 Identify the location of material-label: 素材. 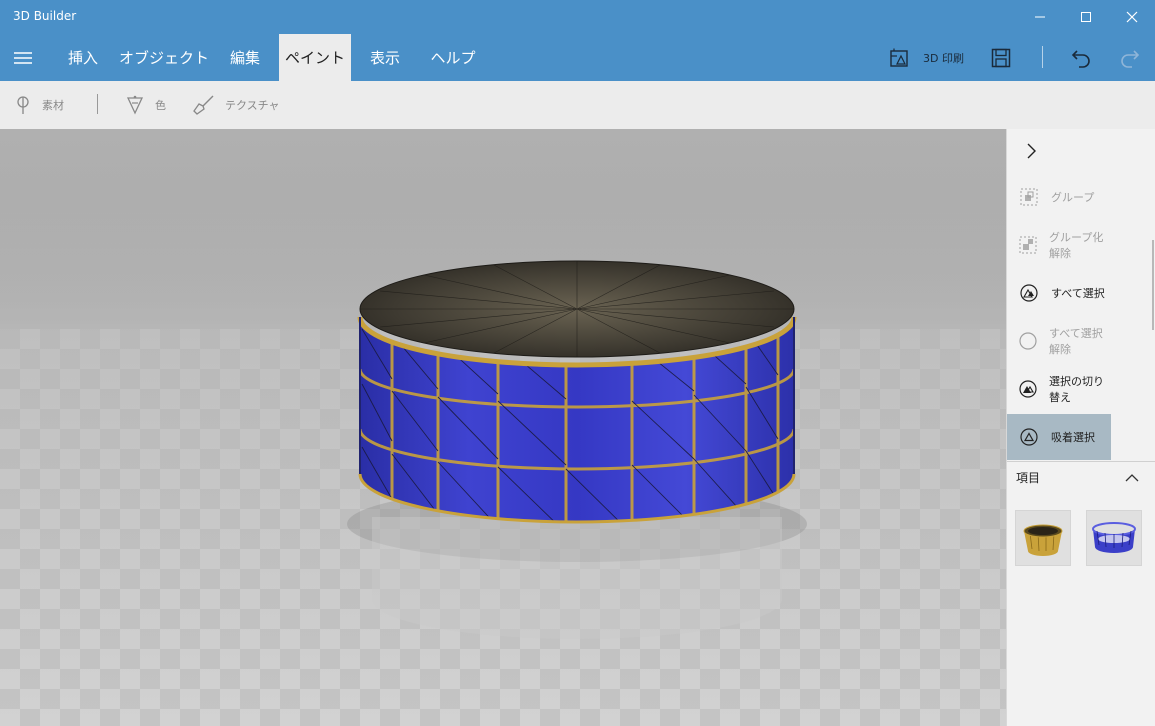
(53, 105).